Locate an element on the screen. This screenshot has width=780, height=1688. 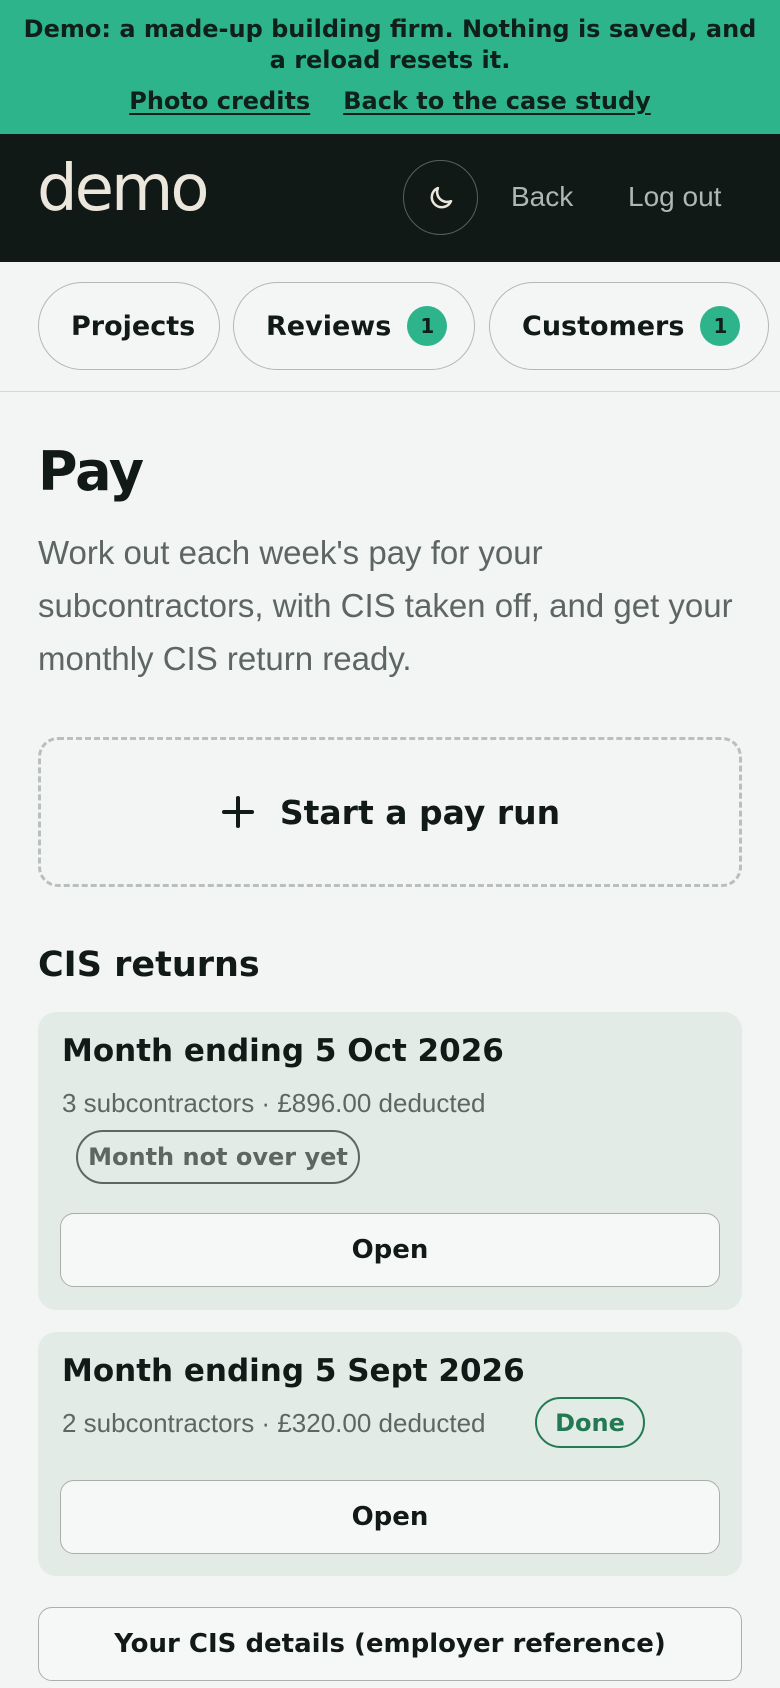
return-title: Month ending 5 Sept 2026 is located at coordinates (293, 1371).